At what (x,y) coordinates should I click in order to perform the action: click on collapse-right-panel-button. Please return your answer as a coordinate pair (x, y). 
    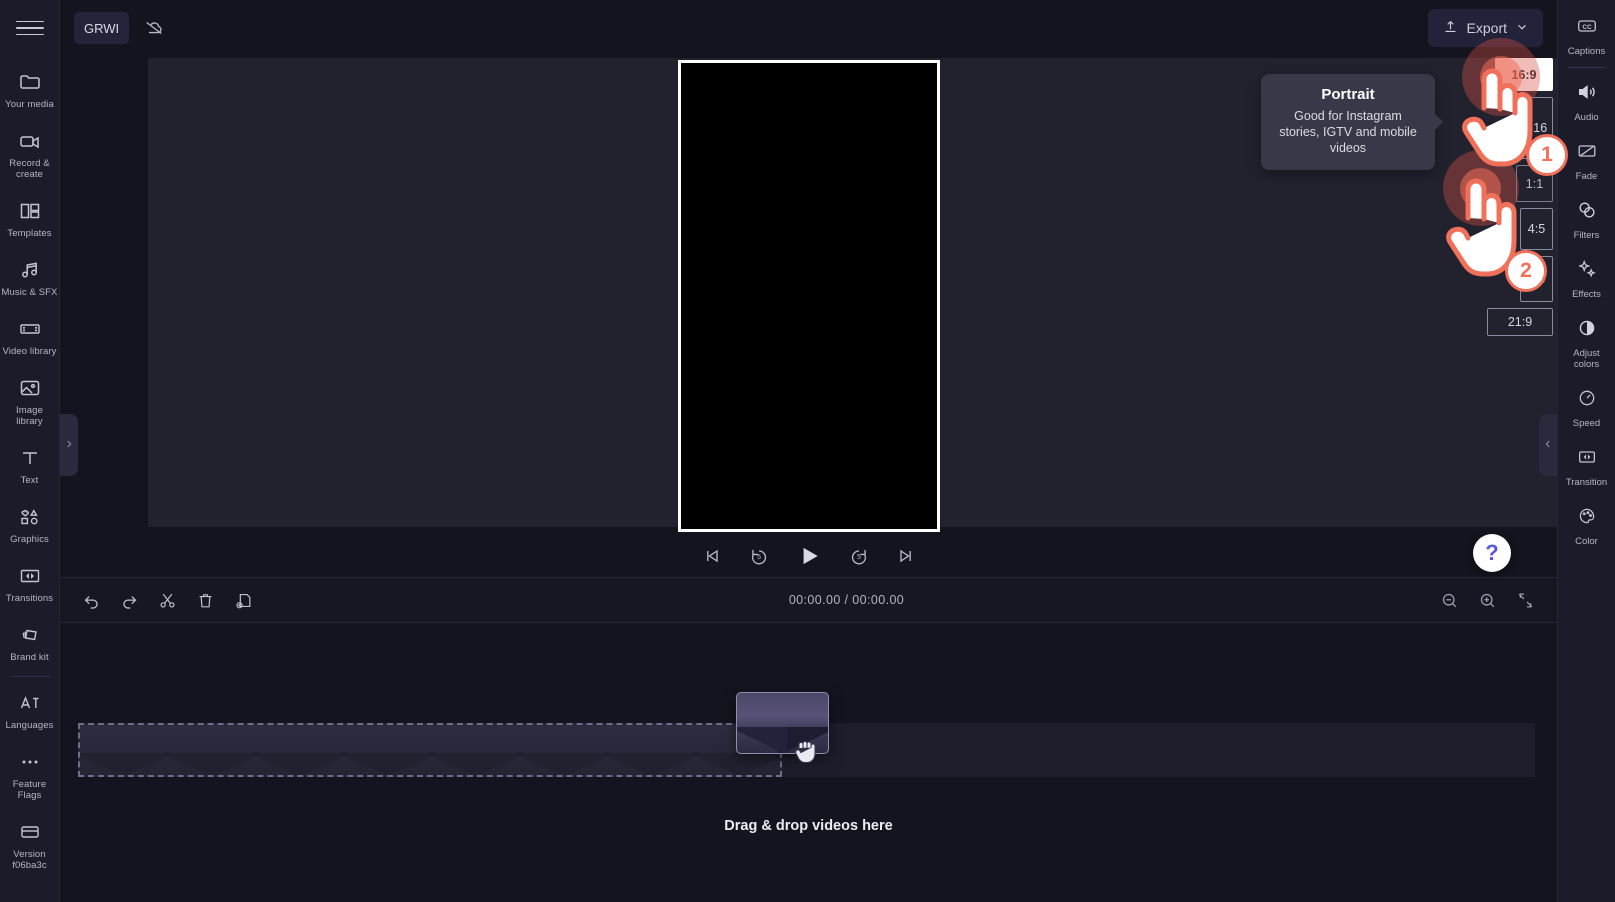
    Looking at the image, I should click on (1548, 445).